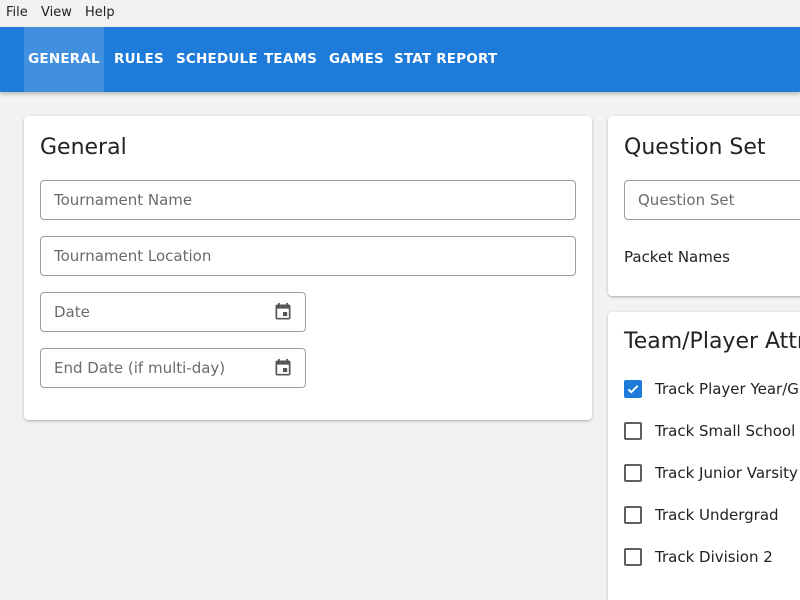 The width and height of the screenshot is (800, 600). Describe the element at coordinates (717, 515) in the screenshot. I see `track-undergrad-label: Track Undergrad` at that location.